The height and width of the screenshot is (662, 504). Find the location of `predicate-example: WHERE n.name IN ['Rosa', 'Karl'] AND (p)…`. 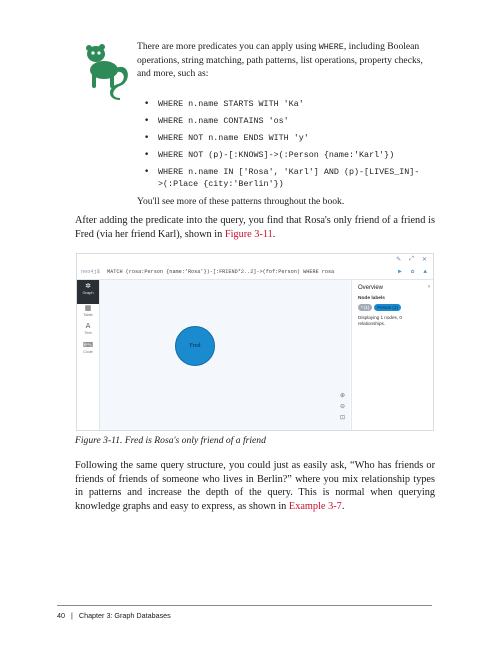

predicate-example: WHERE n.name IN ['Rosa', 'Karl'] AND (p)… is located at coordinates (289, 178).